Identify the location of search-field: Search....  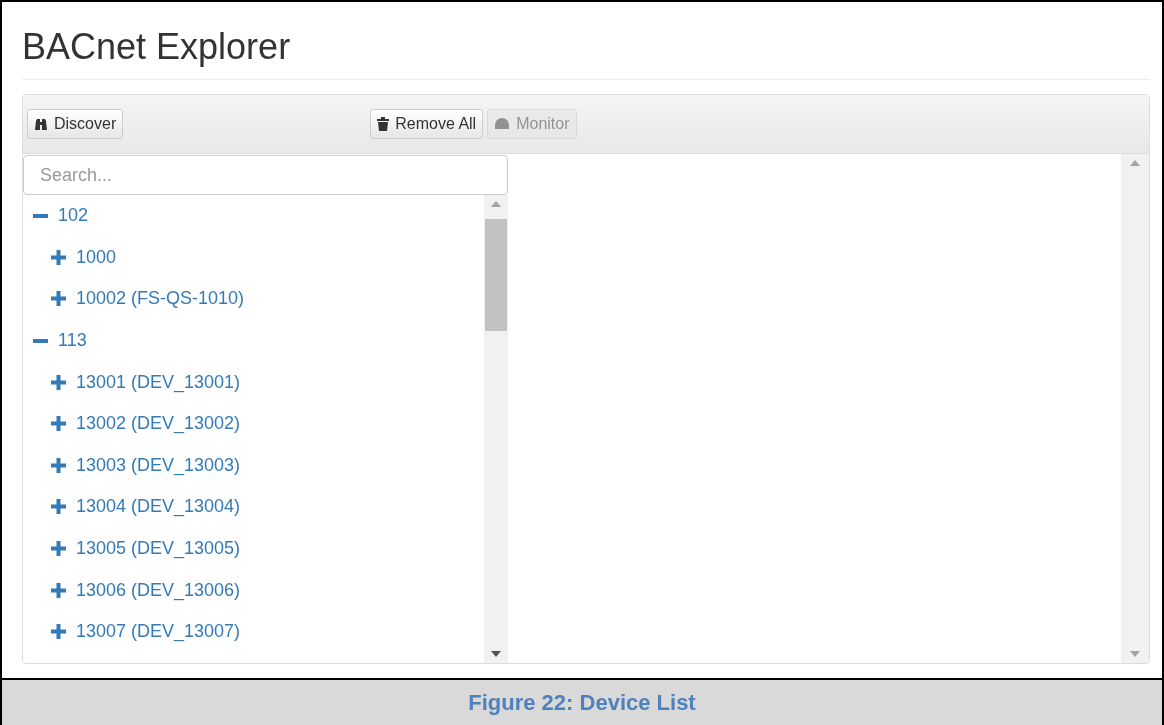
(265, 175).